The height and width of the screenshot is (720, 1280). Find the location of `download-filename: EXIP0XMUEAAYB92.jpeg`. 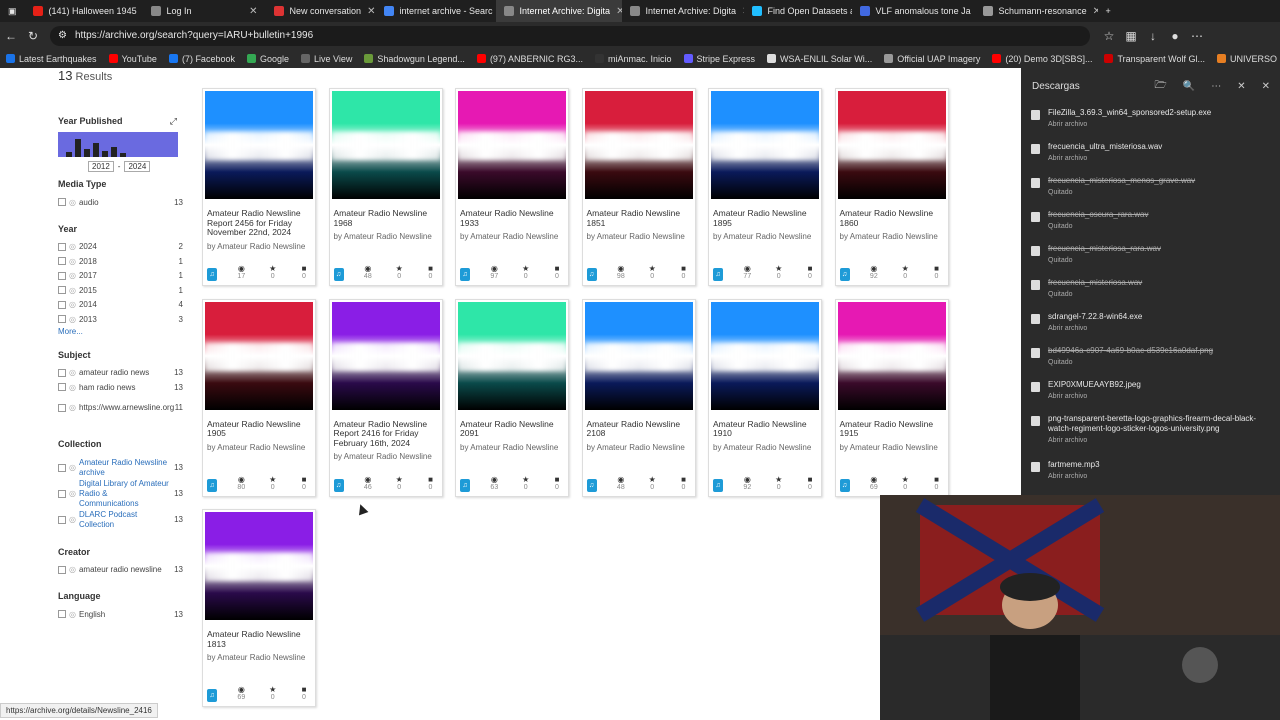

download-filename: EXIP0XMUEAAYB92.jpeg is located at coordinates (1094, 385).